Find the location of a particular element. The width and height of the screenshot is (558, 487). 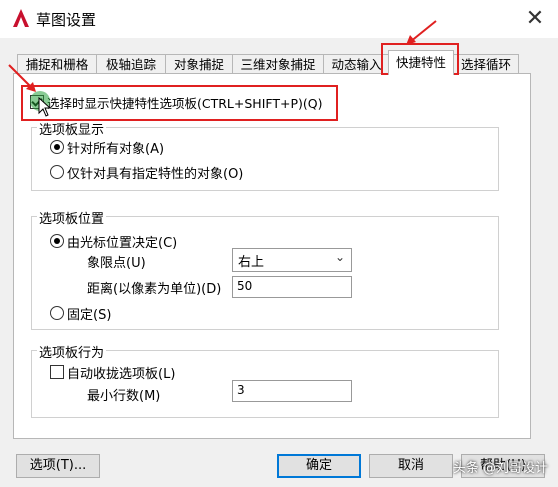

tab-polar-tracking: 极轴追踪 is located at coordinates (131, 64).